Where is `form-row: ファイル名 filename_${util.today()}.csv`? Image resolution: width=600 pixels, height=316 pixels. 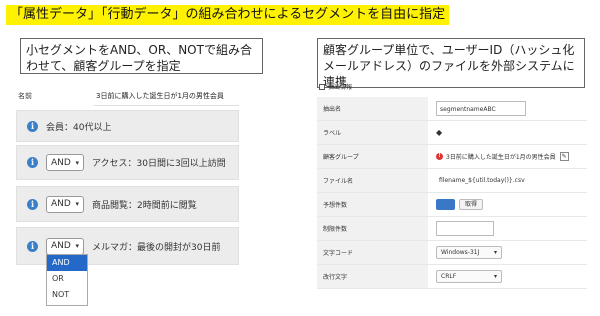
form-row: ファイル名 filename_${util.today()}.csv is located at coordinates (452, 181).